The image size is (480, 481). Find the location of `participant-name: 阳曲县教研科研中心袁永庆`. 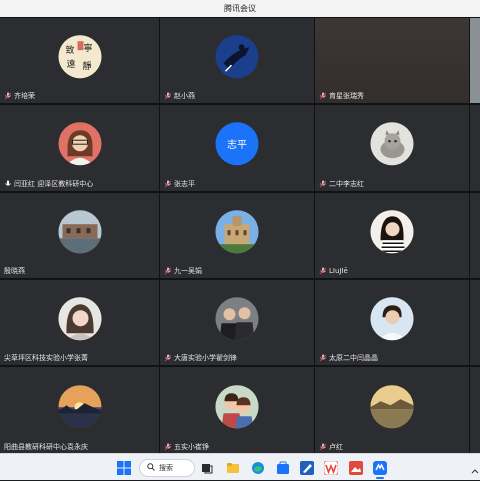

participant-name: 阳曲县教研科研中心袁永庆 is located at coordinates (46, 446).